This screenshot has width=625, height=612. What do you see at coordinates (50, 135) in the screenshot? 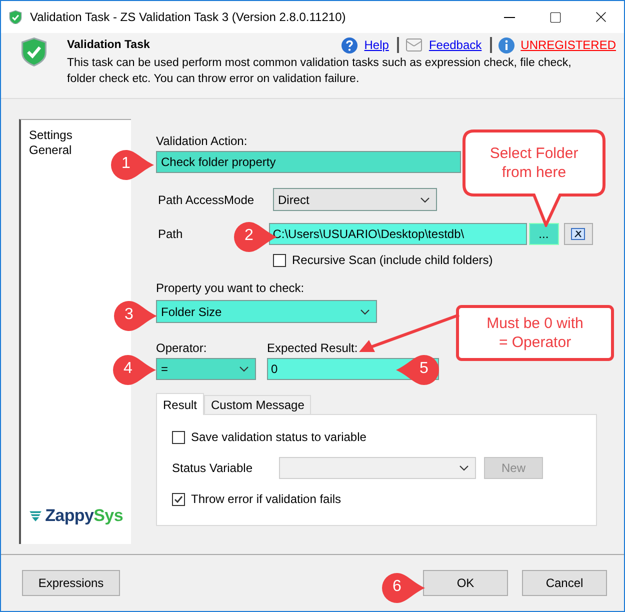
I see `sidebar-item: Settings` at bounding box center [50, 135].